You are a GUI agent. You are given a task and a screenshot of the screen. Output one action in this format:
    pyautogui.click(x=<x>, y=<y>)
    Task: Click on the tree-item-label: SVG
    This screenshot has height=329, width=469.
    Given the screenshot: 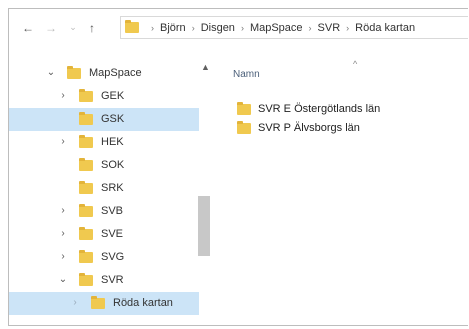 What is the action you would take?
    pyautogui.click(x=113, y=257)
    